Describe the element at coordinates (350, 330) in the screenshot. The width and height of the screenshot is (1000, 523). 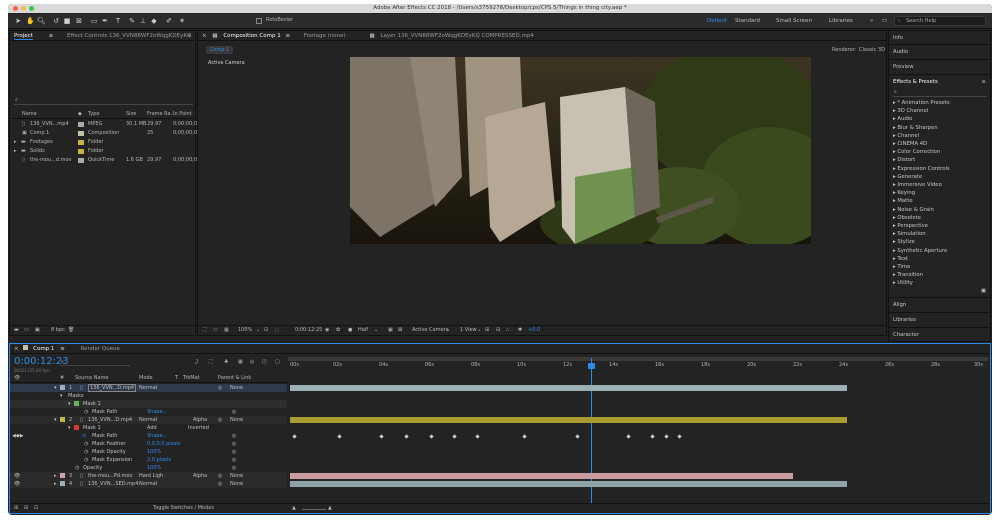
I see `color-icon: ●` at that location.